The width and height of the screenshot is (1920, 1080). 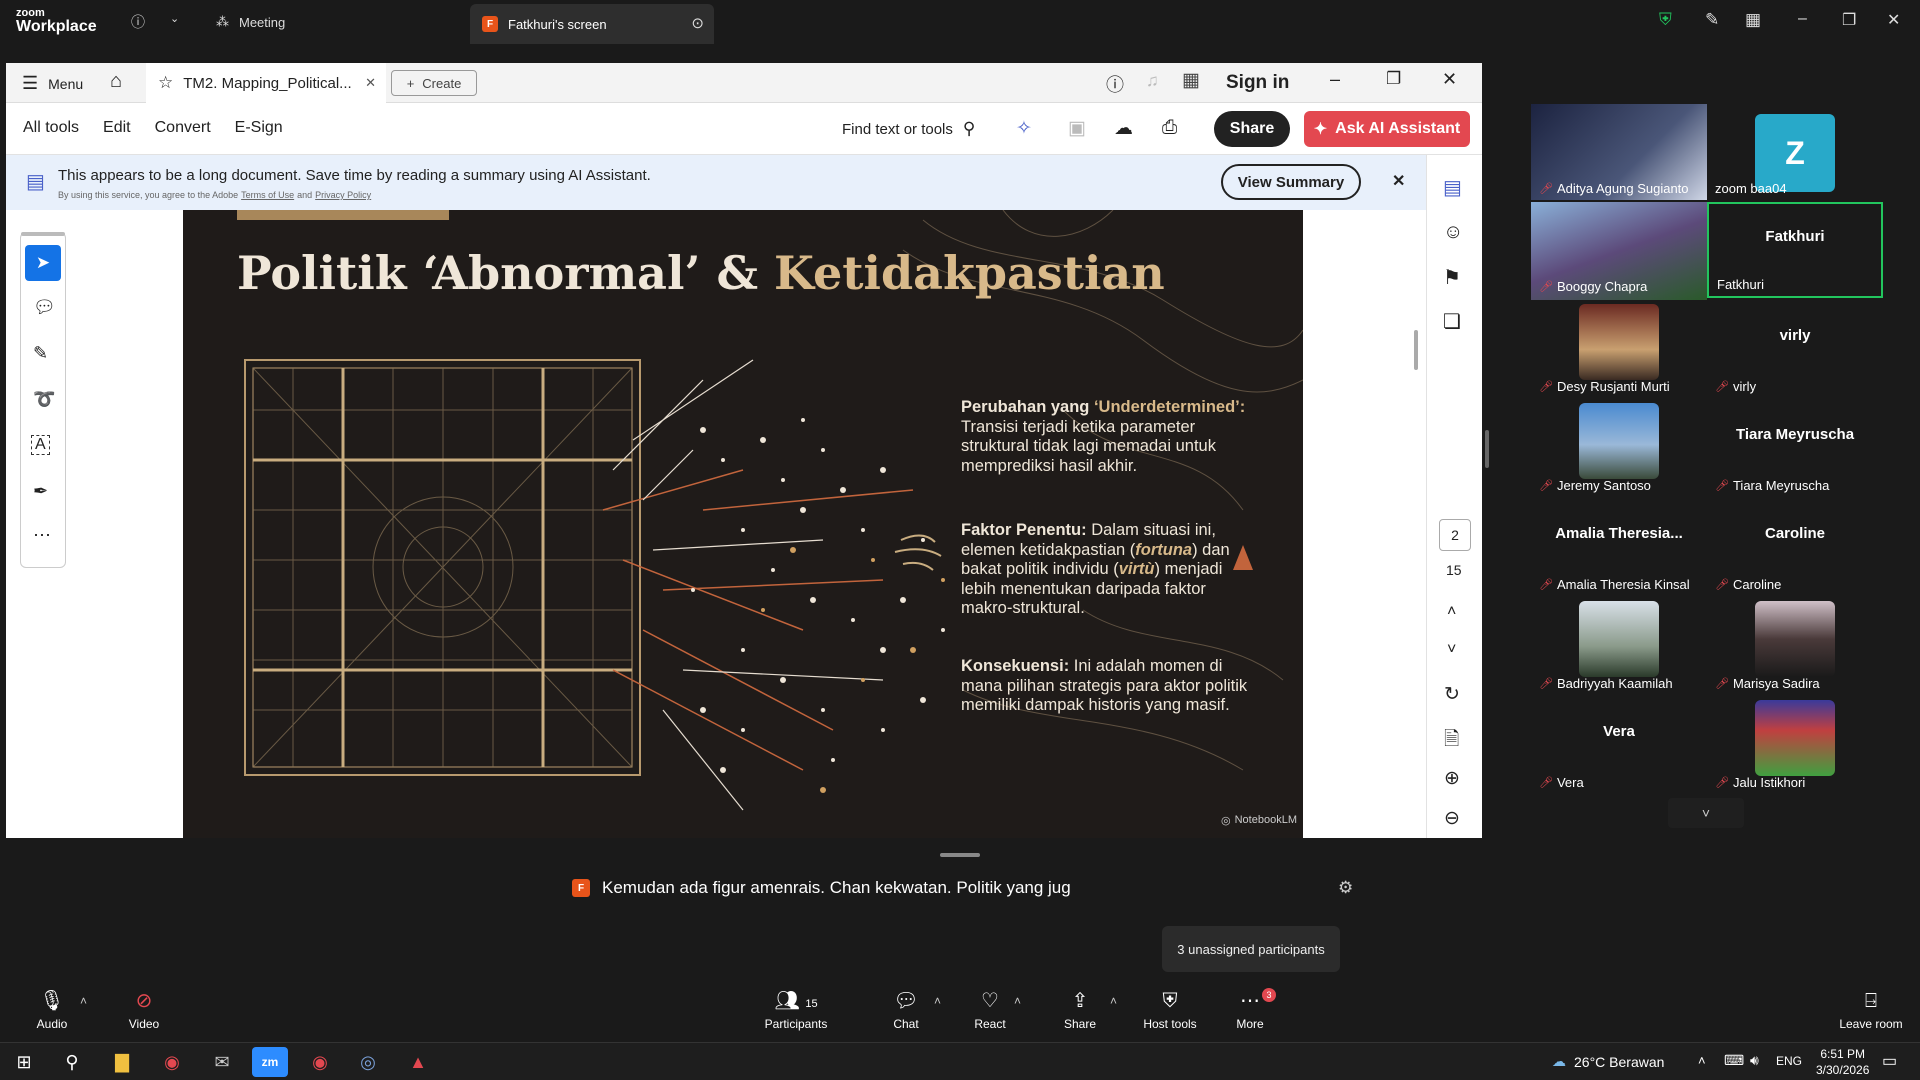 What do you see at coordinates (368, 1062) in the screenshot?
I see `camera-app-icon: ◎` at bounding box center [368, 1062].